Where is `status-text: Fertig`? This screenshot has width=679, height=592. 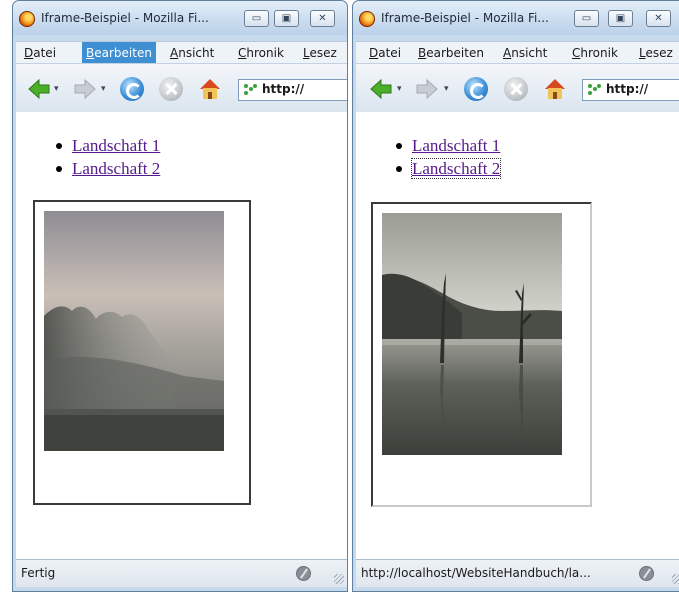 status-text: Fertig is located at coordinates (38, 573).